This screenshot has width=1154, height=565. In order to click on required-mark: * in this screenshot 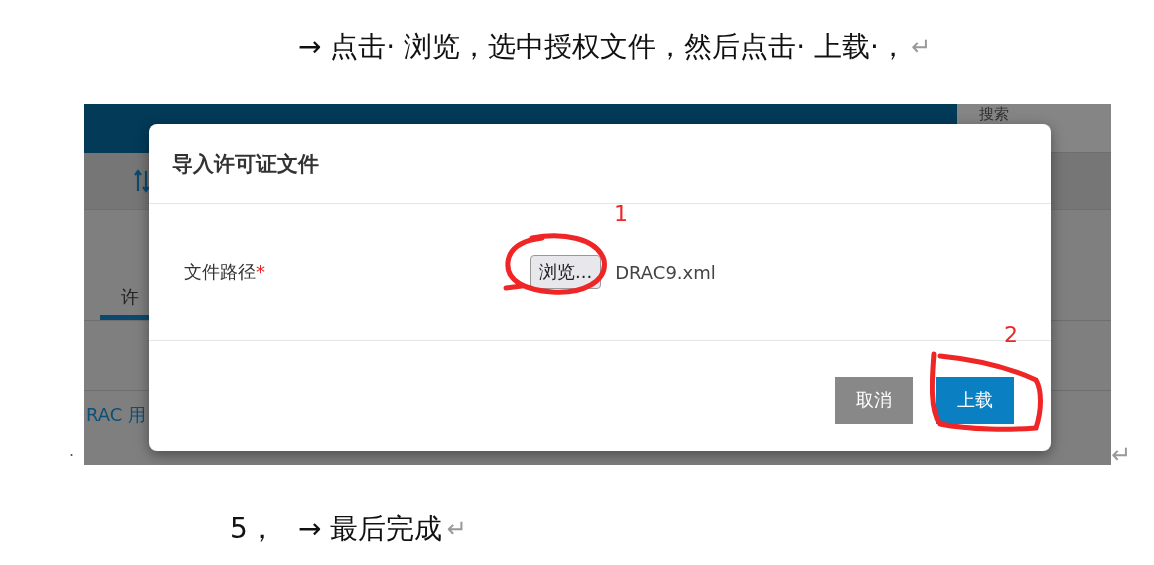, I will do `click(260, 271)`.